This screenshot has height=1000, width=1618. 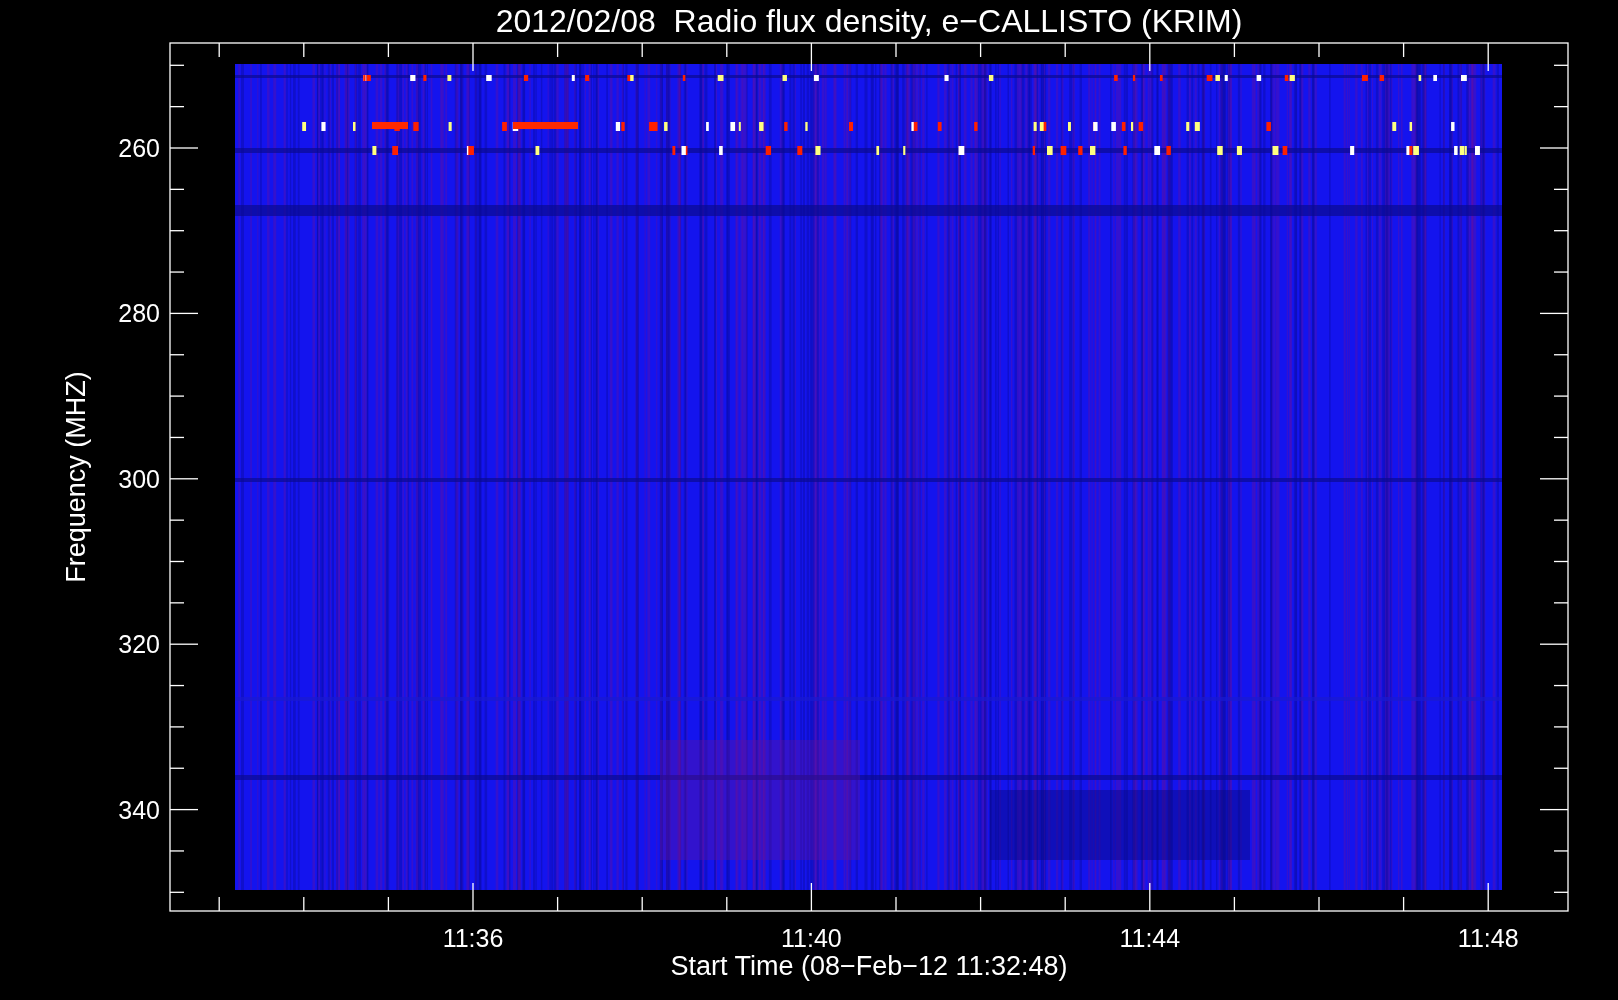 What do you see at coordinates (869, 966) in the screenshot?
I see `x-axis-title: Start Time (08−Feb−12 11:32:48)` at bounding box center [869, 966].